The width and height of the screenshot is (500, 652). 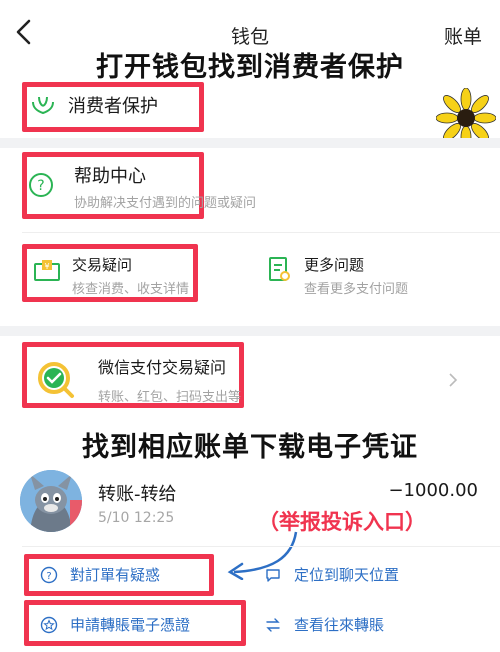 I want to click on menu-item-consumer-protection: 消费者保护, so click(x=94, y=105).